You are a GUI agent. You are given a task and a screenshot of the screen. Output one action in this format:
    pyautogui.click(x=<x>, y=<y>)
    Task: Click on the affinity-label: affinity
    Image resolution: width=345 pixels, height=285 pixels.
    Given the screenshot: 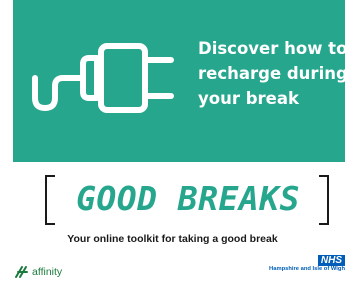 What is the action you would take?
    pyautogui.click(x=47, y=272)
    